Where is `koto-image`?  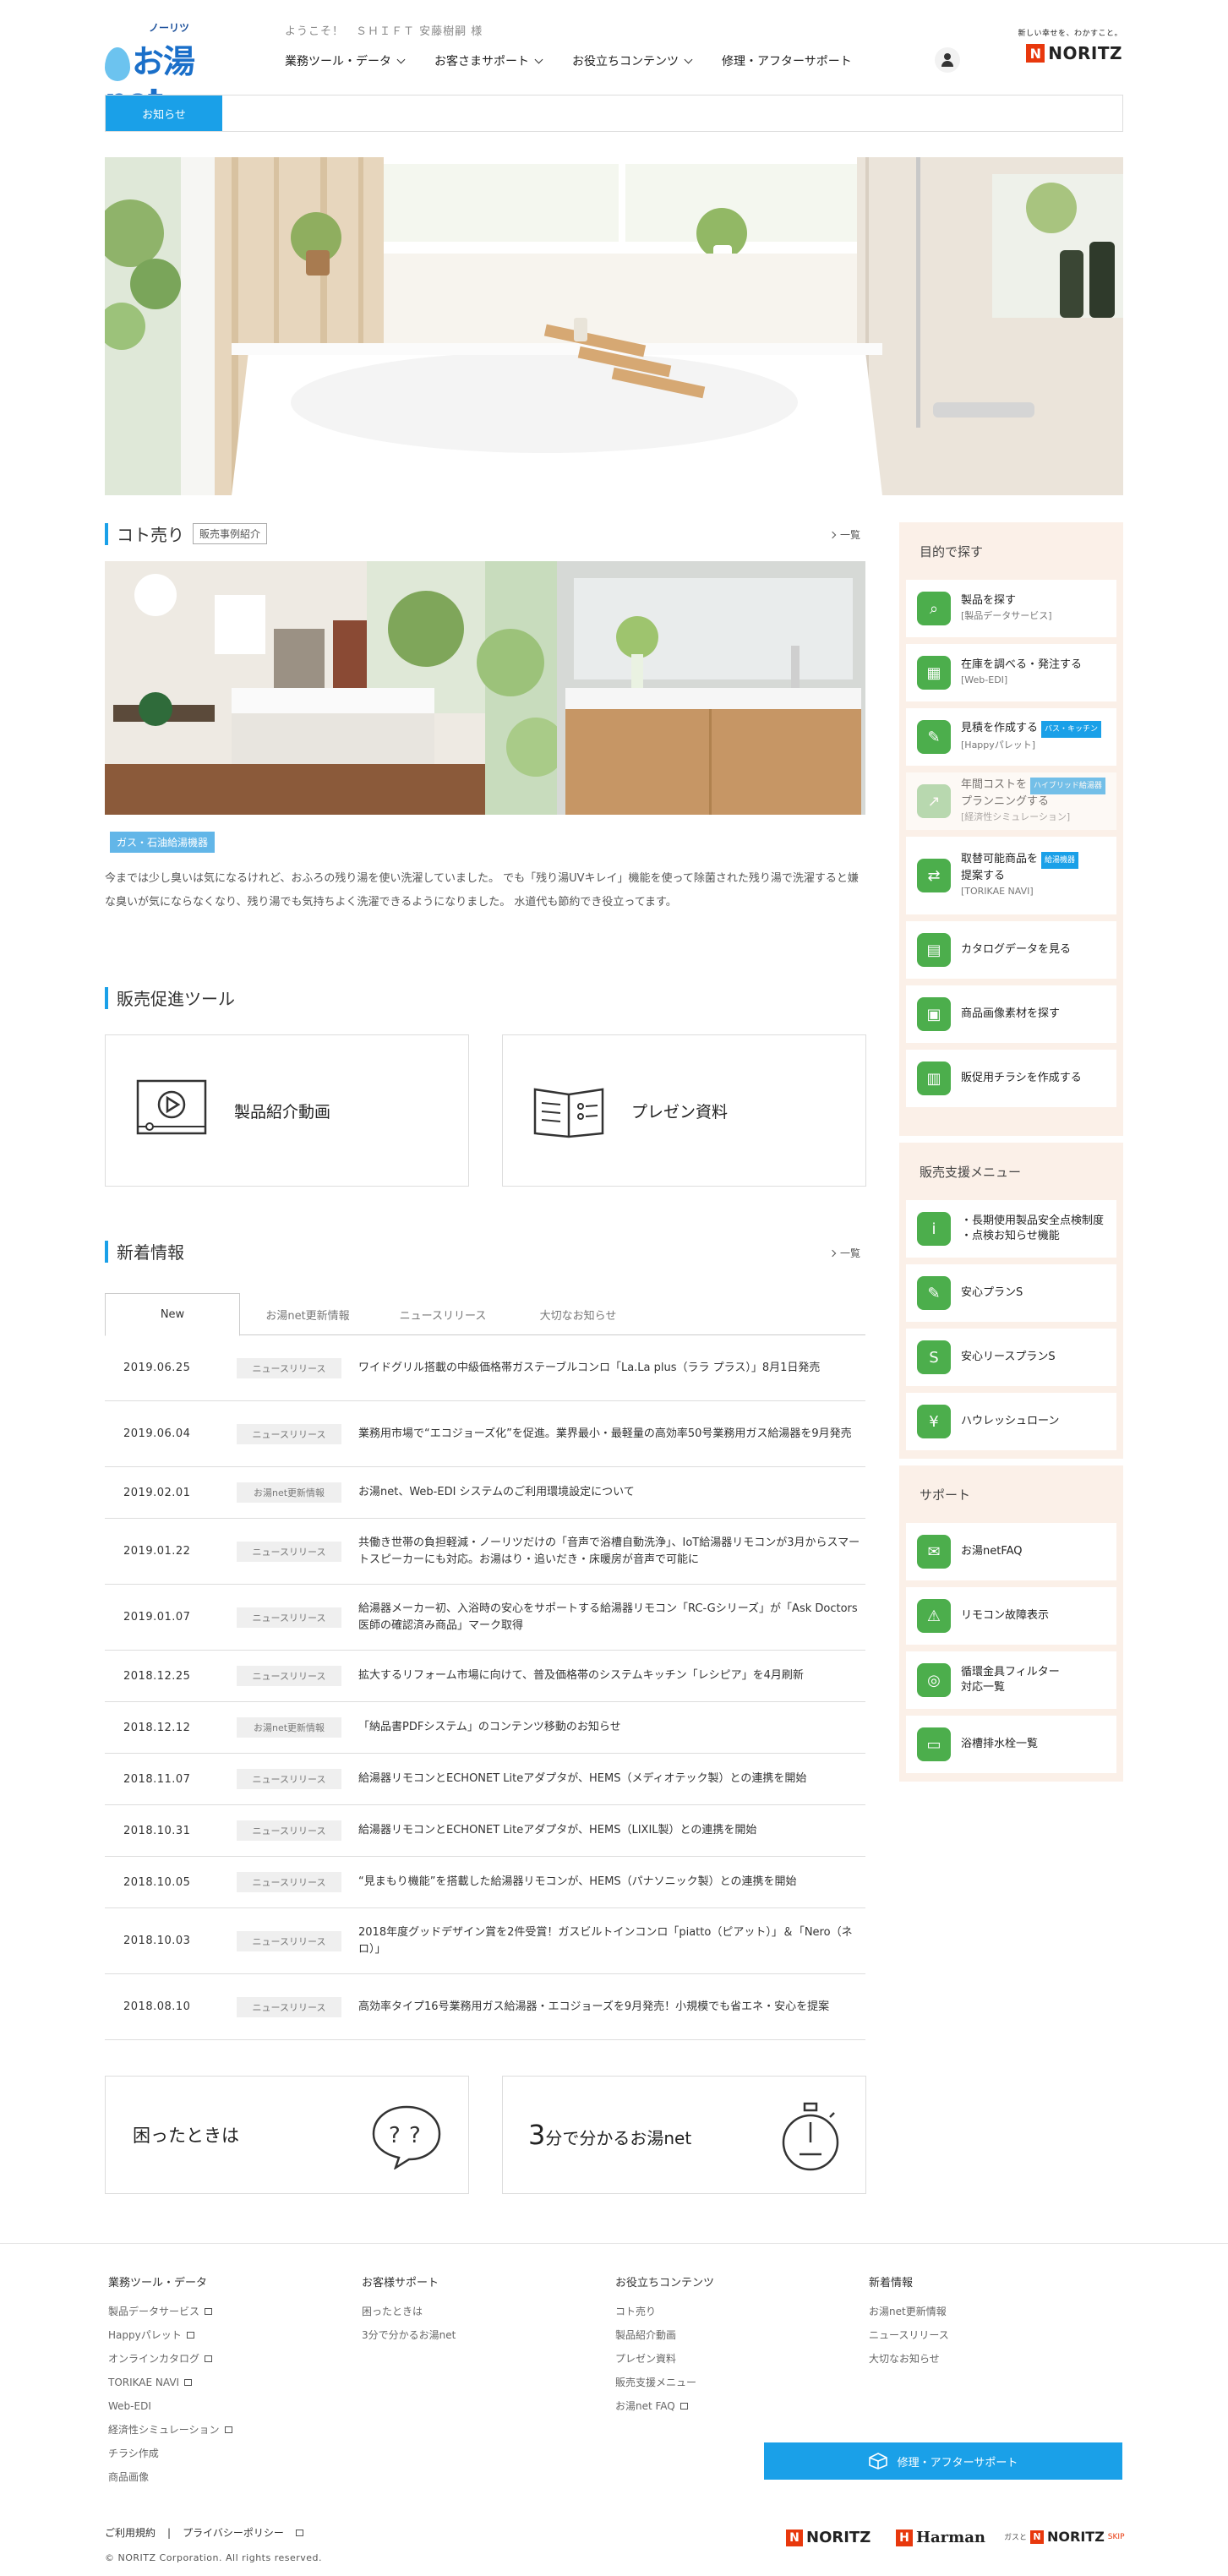 koto-image is located at coordinates (485, 688).